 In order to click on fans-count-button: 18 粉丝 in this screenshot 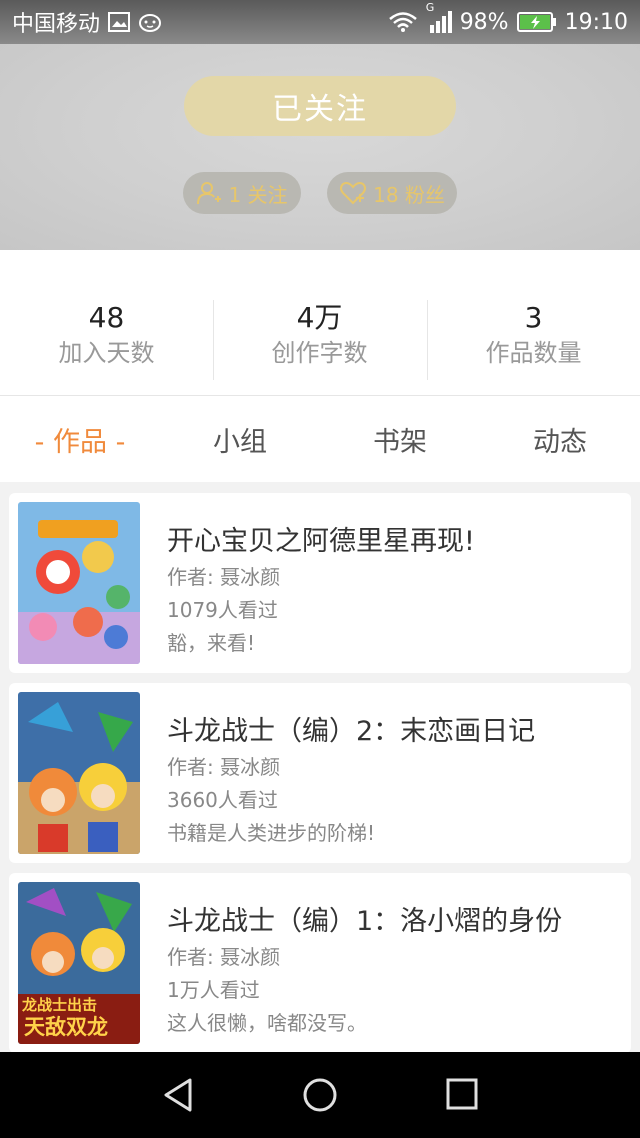, I will do `click(392, 193)`.